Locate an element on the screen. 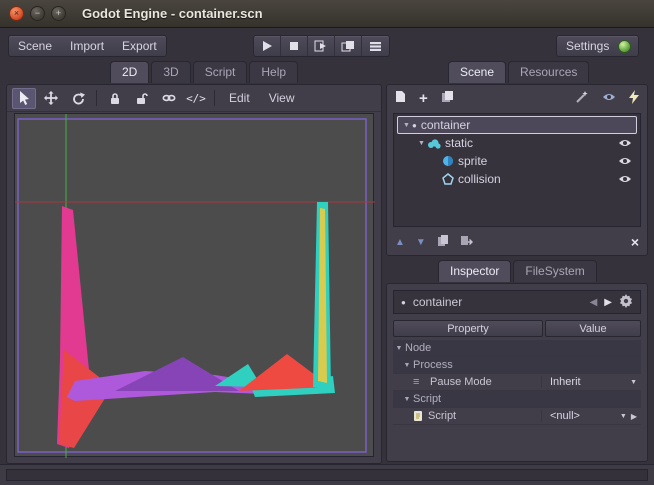 The width and height of the screenshot is (654, 485). edit-menu: Edit is located at coordinates (239, 98).